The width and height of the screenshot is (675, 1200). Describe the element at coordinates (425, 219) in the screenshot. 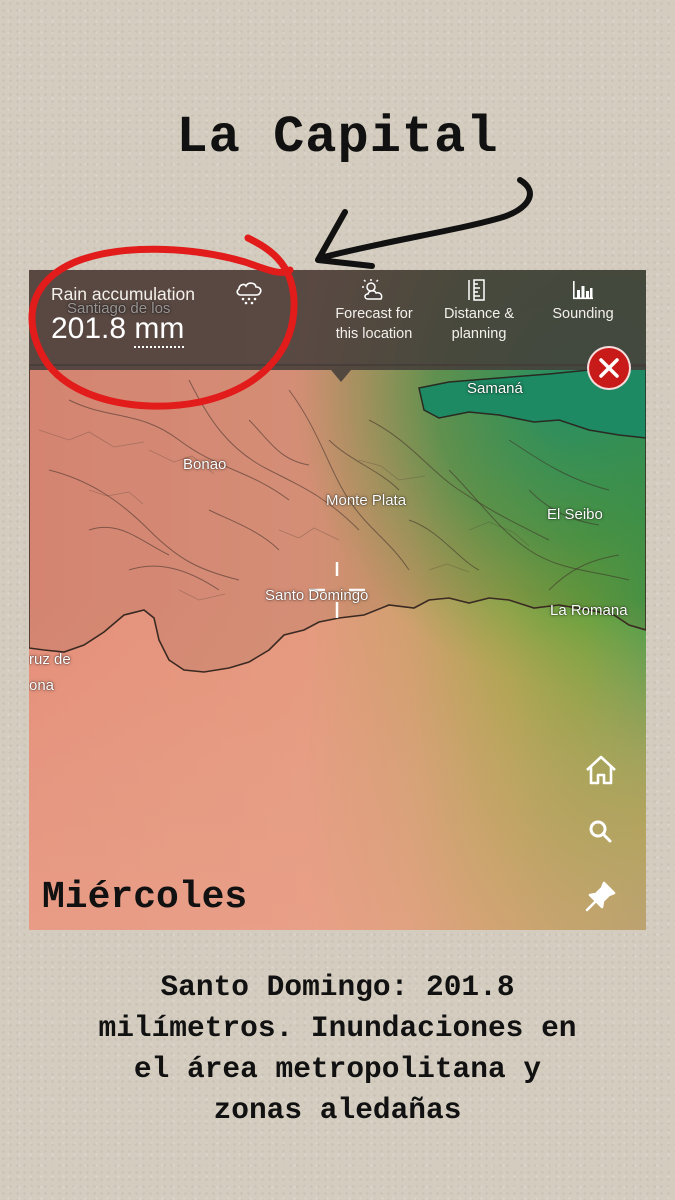

I see `arrow-shaft` at that location.